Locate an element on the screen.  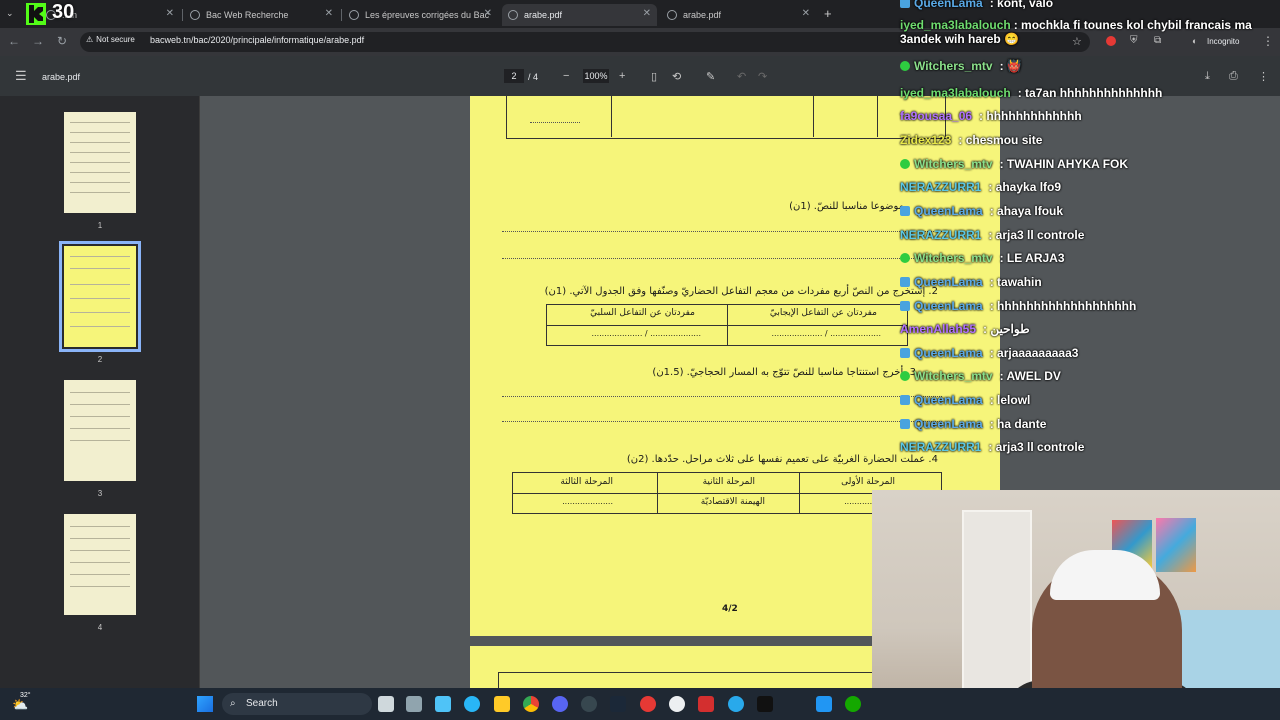
back-icon: ← is located at coordinates (14, 41).